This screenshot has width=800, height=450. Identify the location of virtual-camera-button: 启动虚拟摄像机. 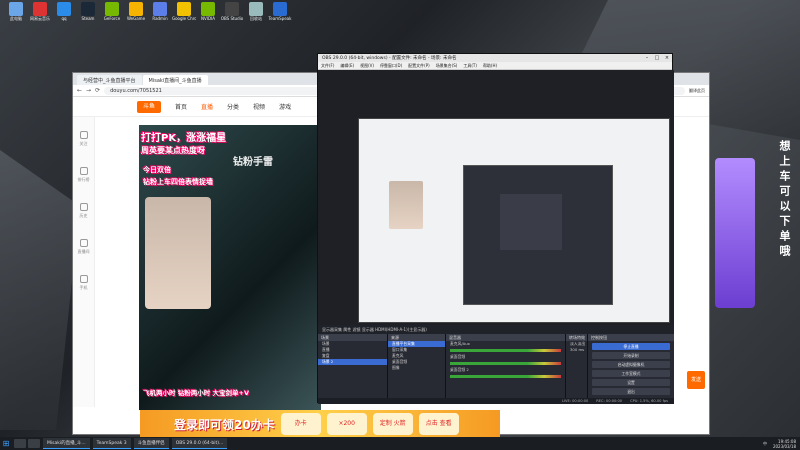
(631, 364).